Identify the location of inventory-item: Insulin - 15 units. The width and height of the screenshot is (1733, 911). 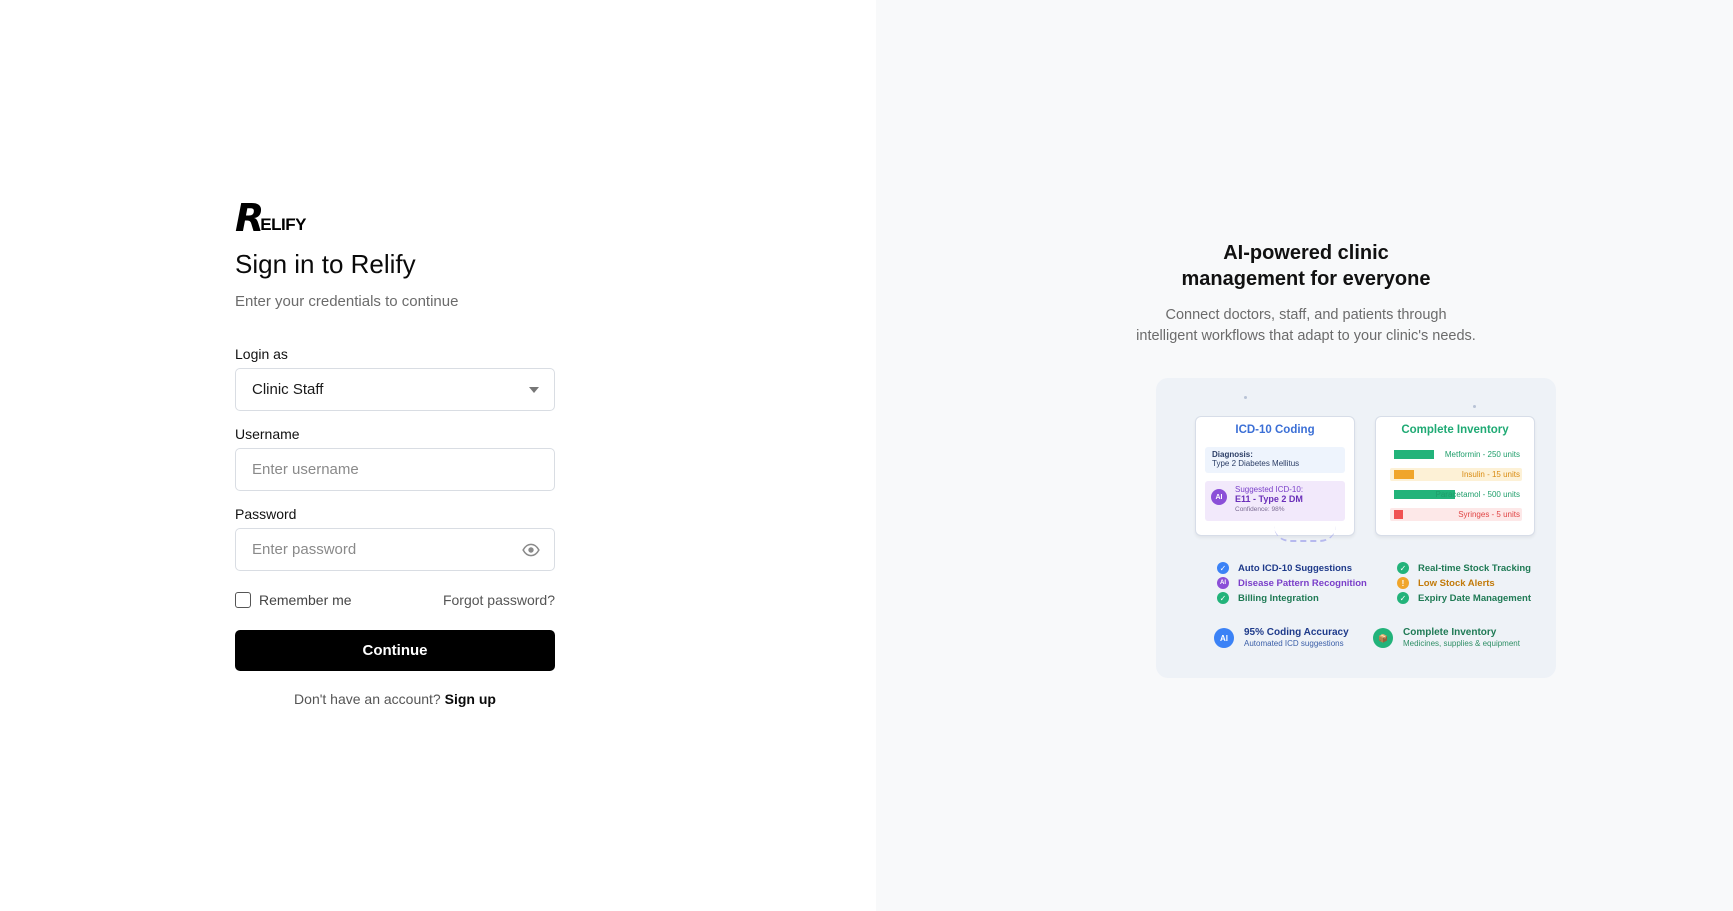
(1456, 474).